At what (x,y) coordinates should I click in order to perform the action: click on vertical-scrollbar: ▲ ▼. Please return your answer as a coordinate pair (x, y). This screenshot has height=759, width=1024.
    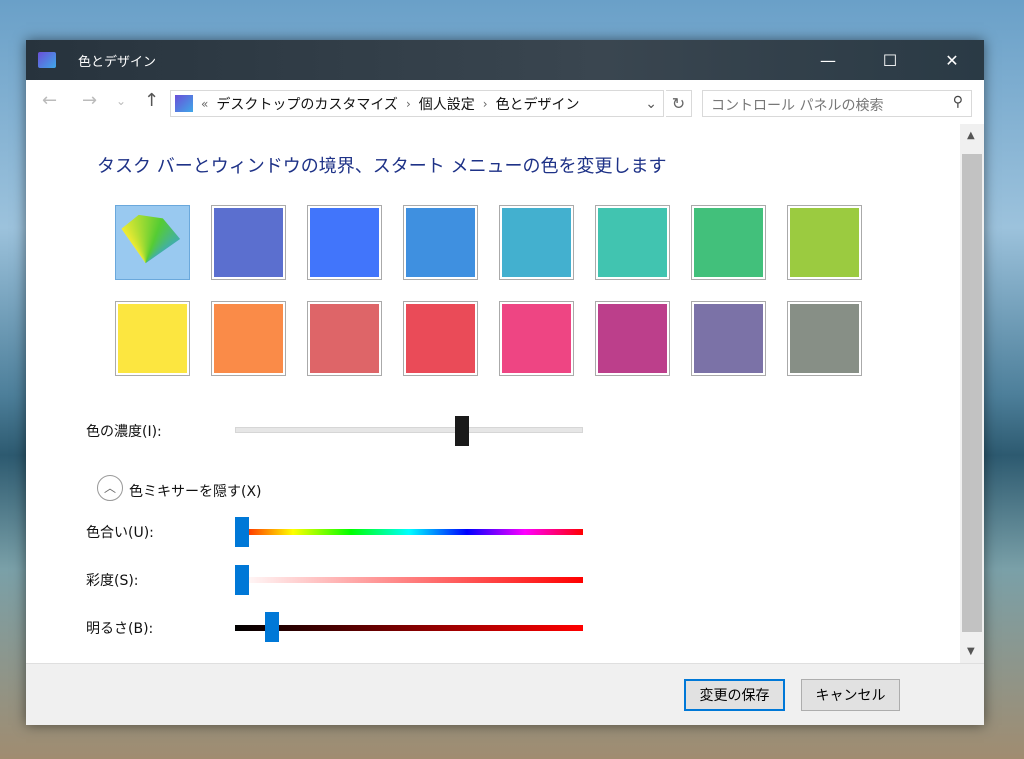
    Looking at the image, I should click on (972, 393).